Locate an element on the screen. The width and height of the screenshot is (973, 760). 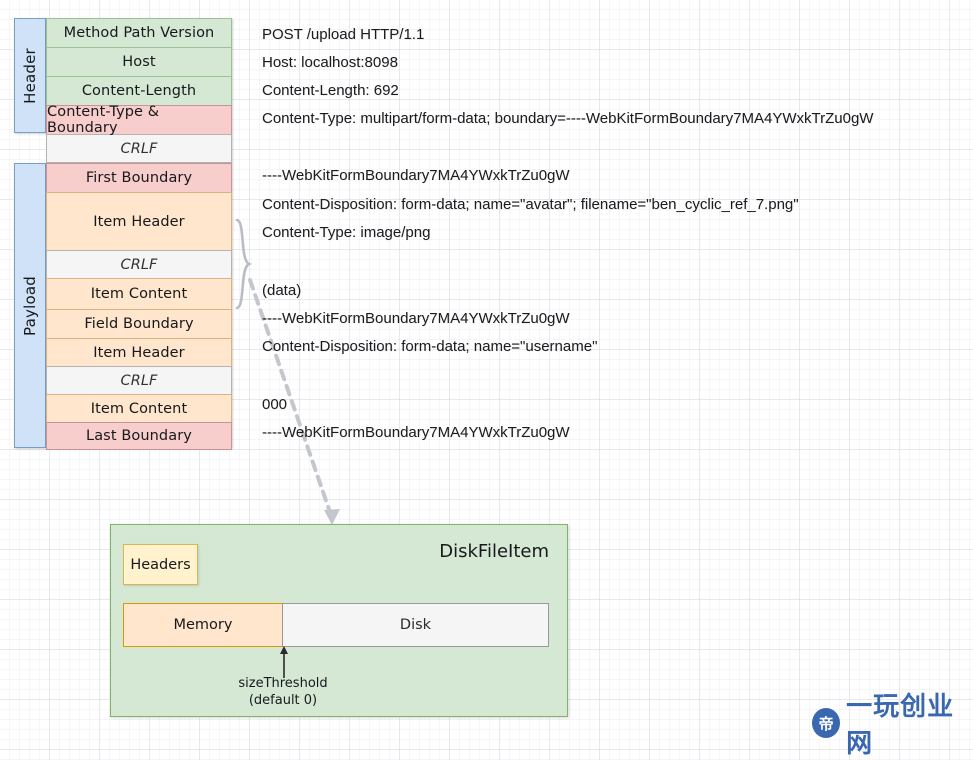
row-label: First Boundary is located at coordinates (139, 178).